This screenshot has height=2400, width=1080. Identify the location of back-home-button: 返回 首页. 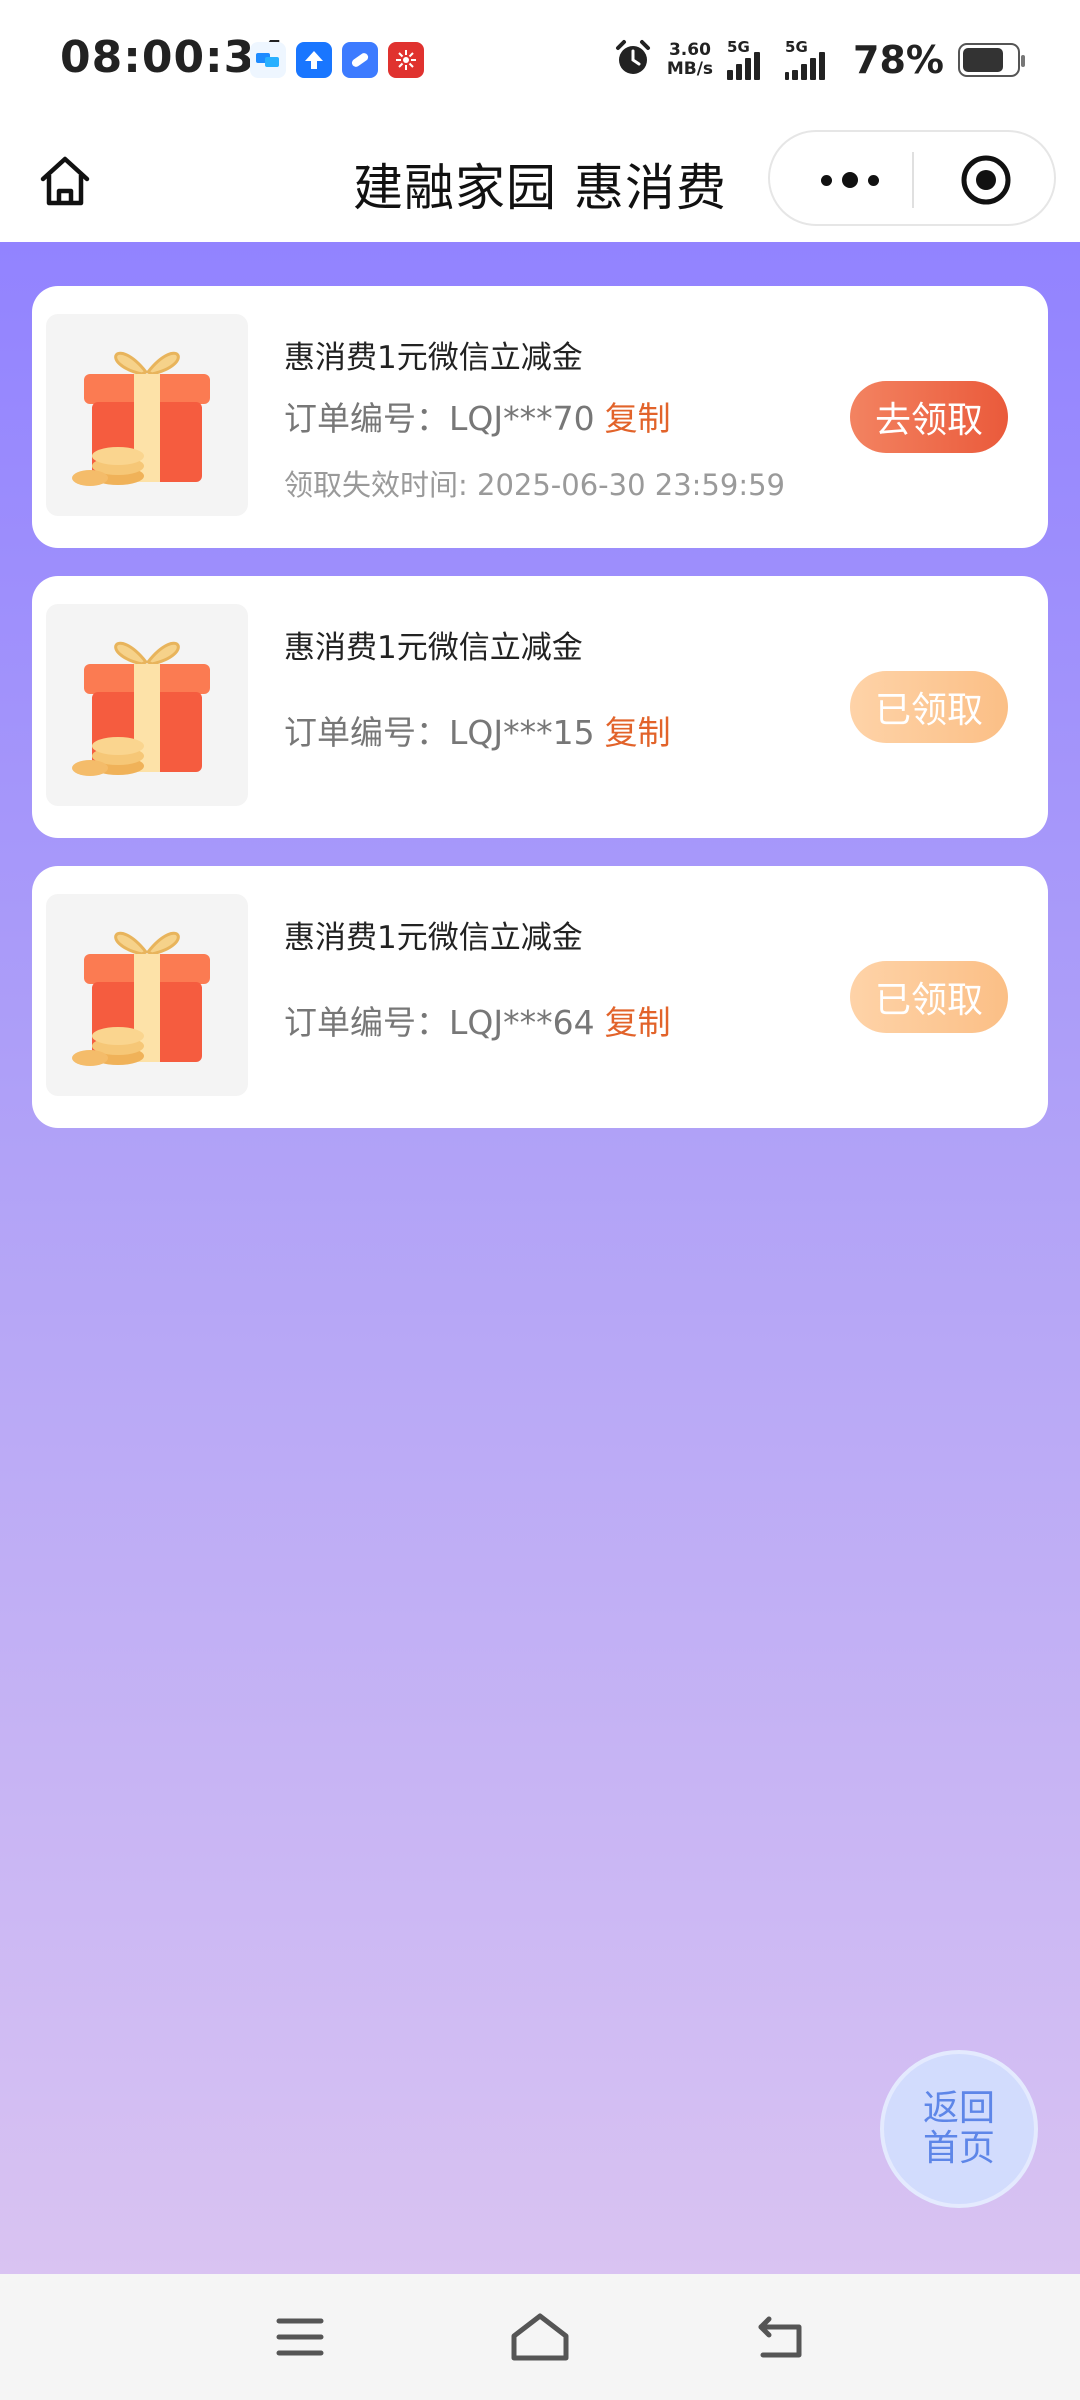
(959, 2129).